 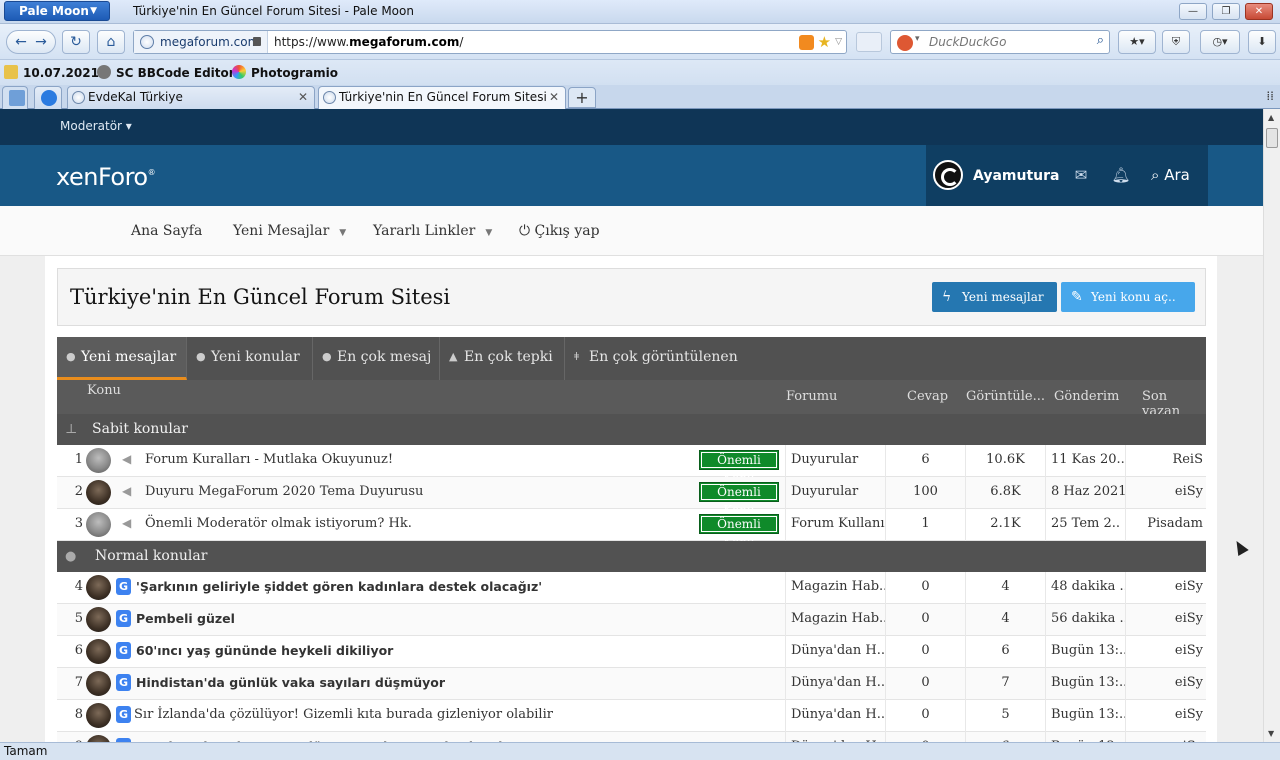 I want to click on history-dropdown-icon: ▽, so click(x=838, y=42).